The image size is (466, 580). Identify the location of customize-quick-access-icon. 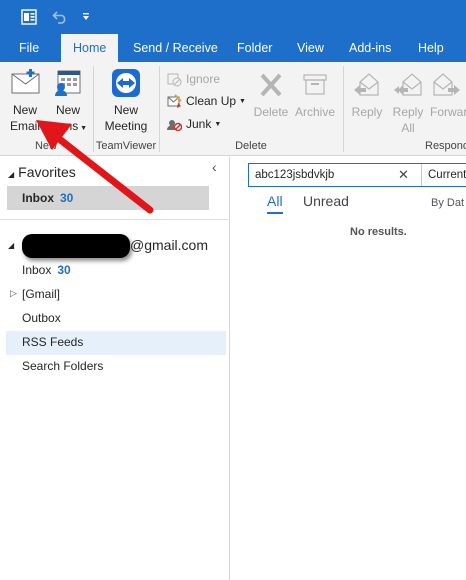
(86, 17).